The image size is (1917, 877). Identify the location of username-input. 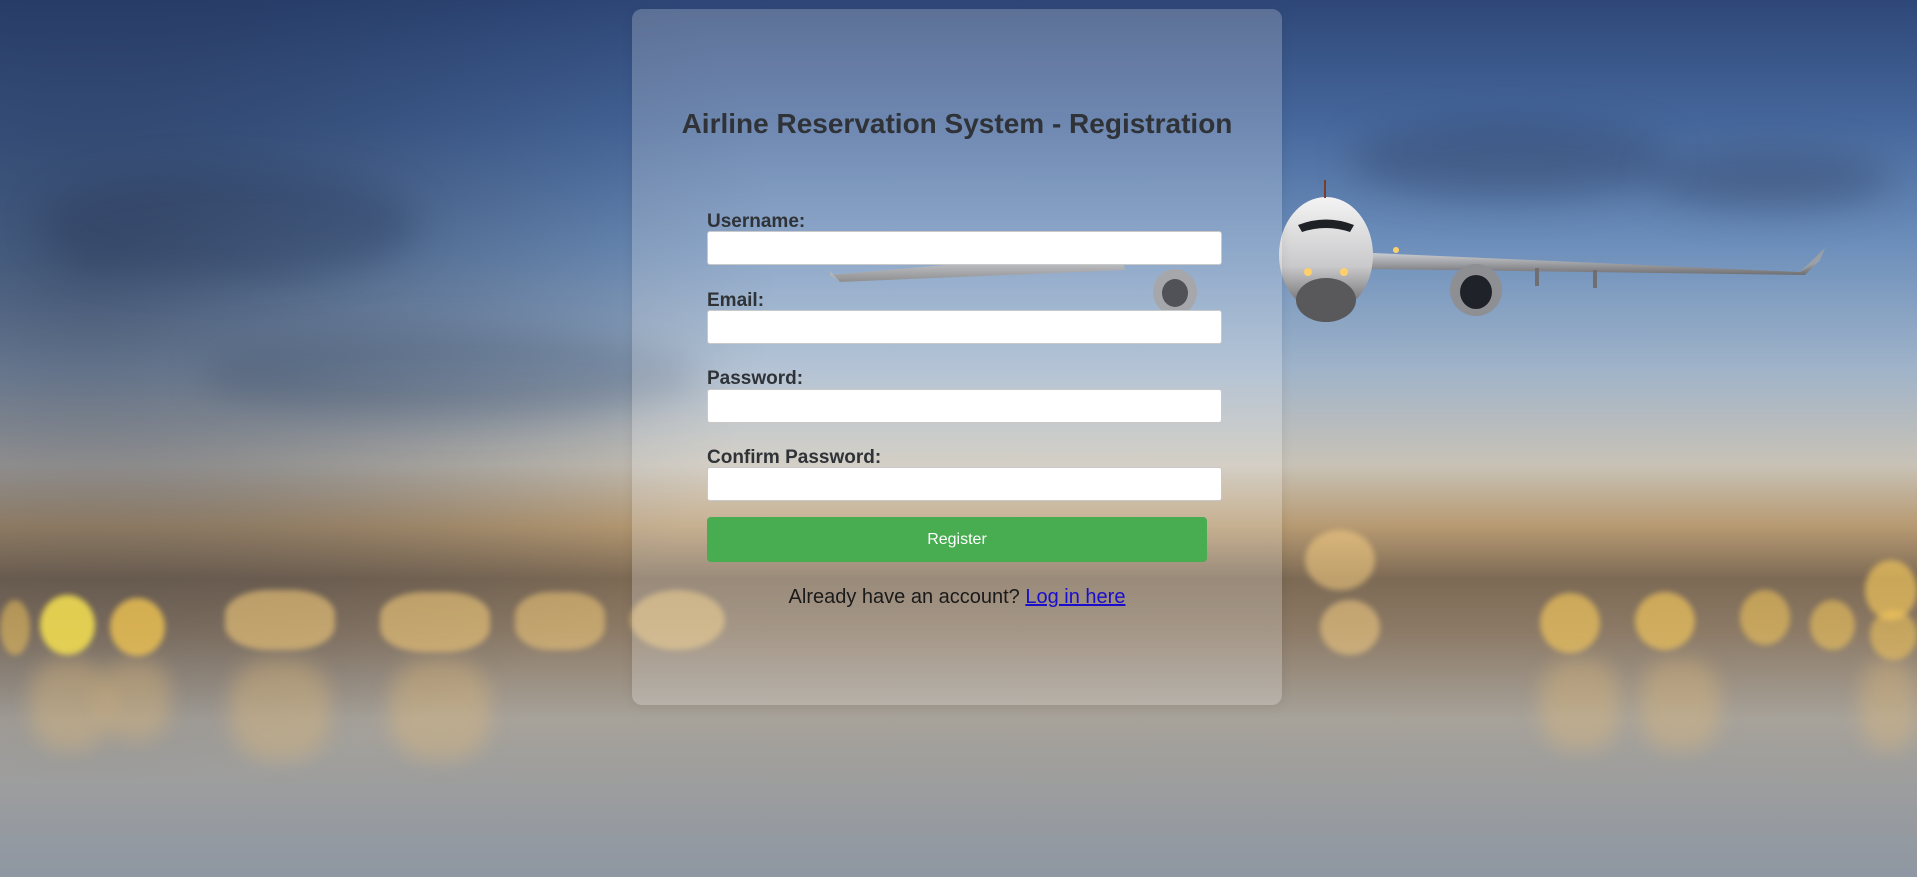
(964, 248).